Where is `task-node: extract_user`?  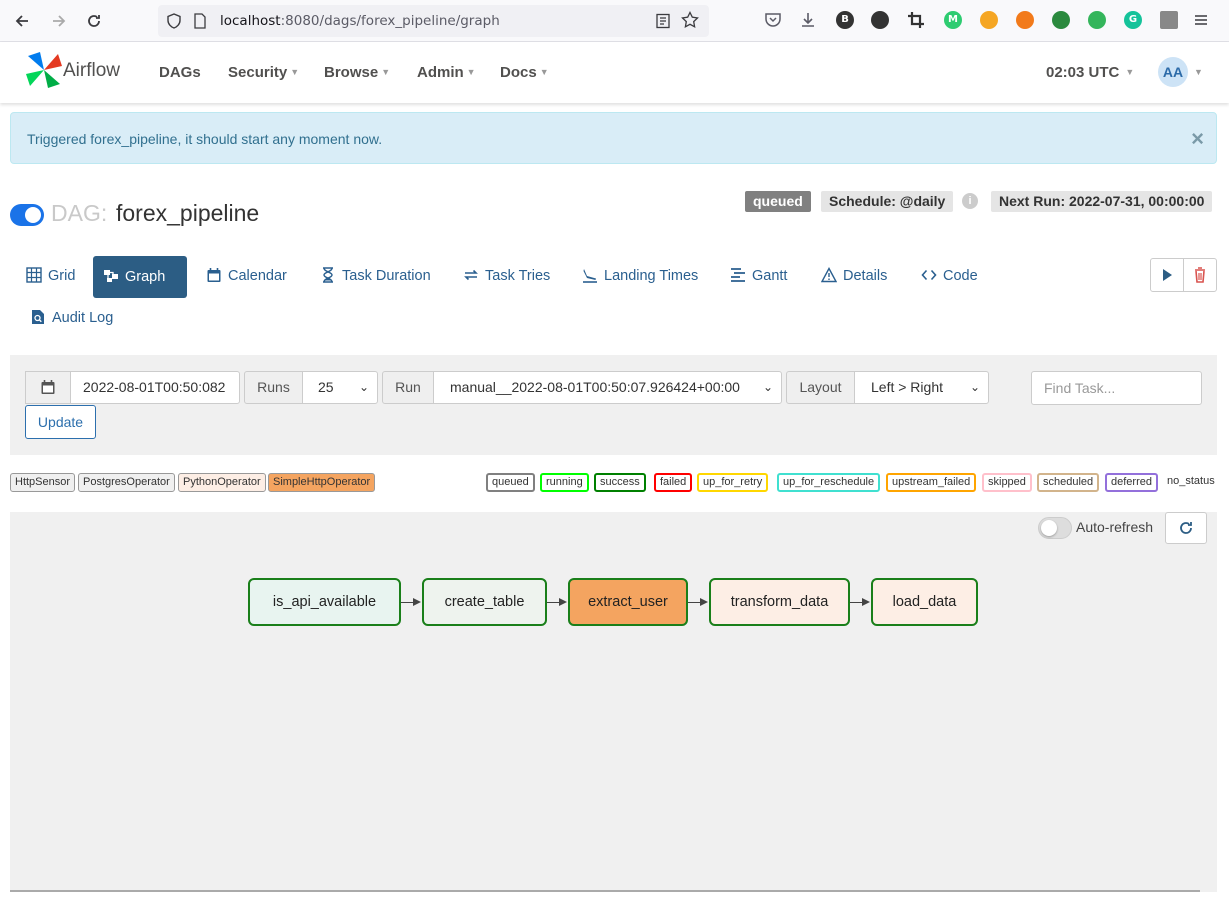
task-node: extract_user is located at coordinates (628, 602).